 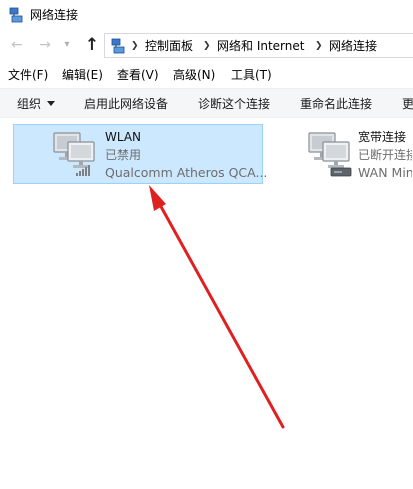 I want to click on address-bar: ❯ 控制面板 ❯ 网络和 Internet ❯ 网络连接, so click(x=258, y=45).